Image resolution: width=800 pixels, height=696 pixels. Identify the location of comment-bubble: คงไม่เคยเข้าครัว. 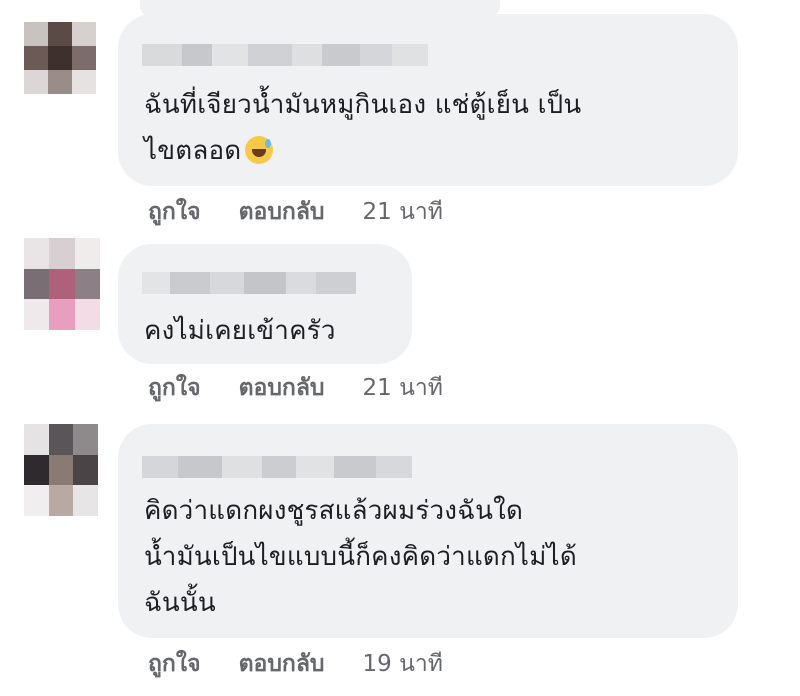
(265, 304).